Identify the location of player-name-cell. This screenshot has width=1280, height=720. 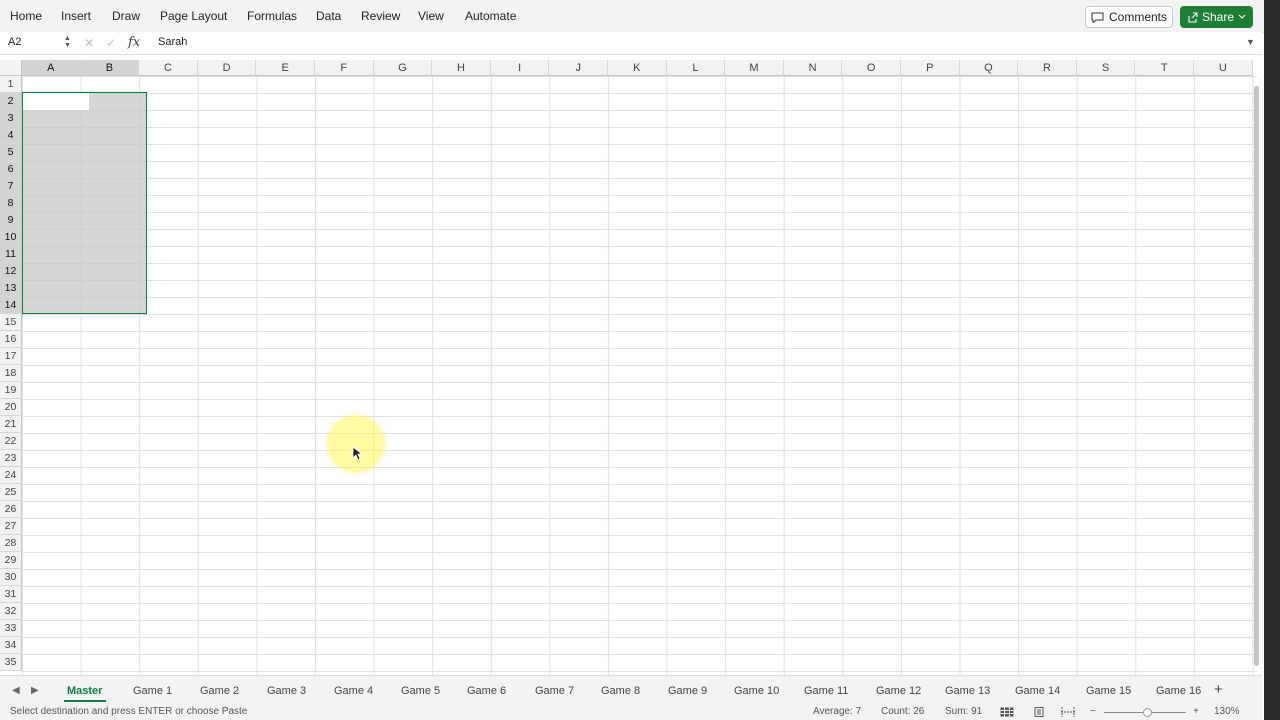
(51, 305).